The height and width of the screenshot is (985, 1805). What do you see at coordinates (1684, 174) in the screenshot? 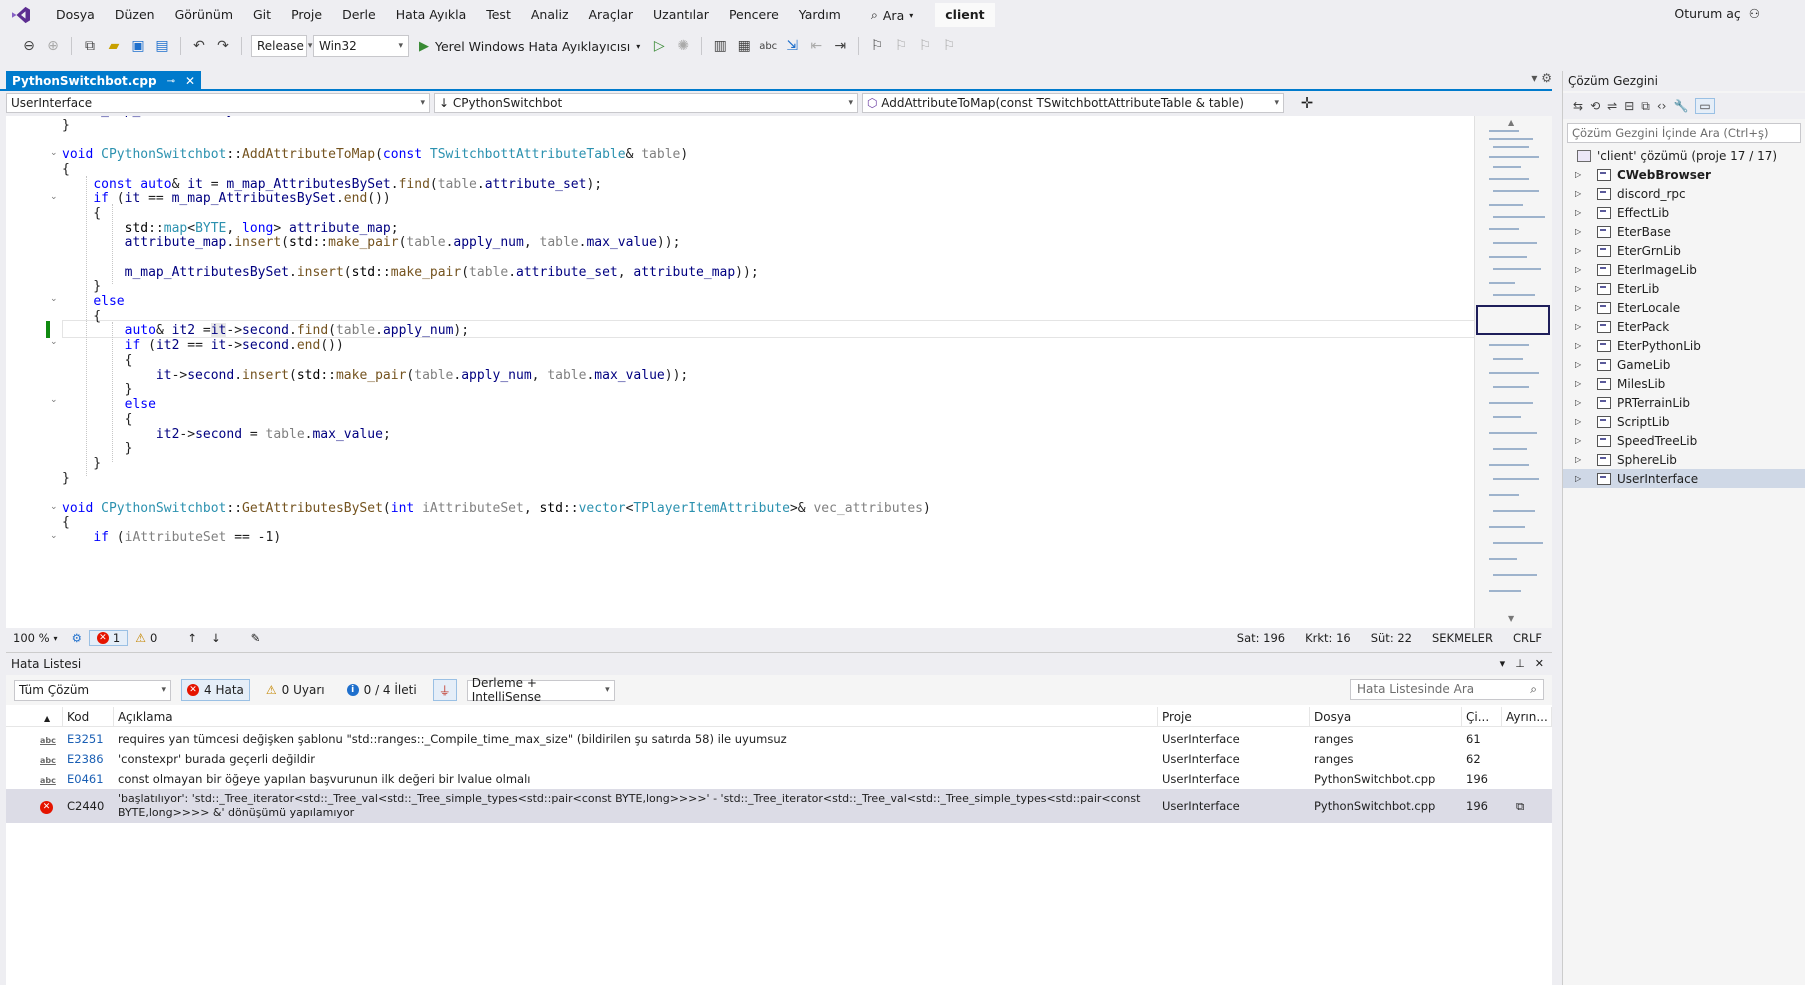
I see `project-node: ▷ CWebBrowser` at bounding box center [1684, 174].